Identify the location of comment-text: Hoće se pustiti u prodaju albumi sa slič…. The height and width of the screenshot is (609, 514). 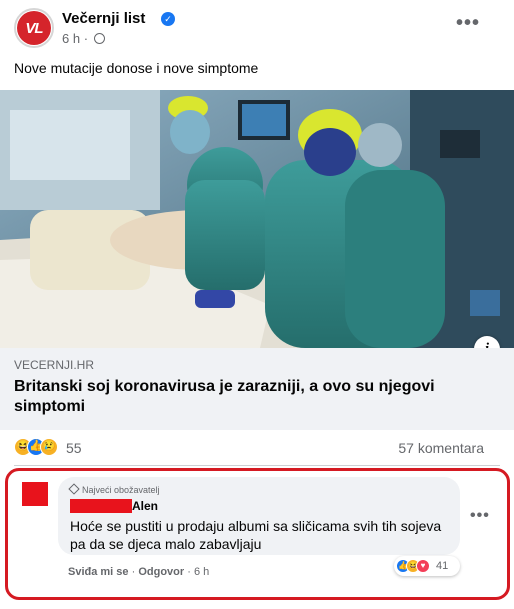
(256, 535).